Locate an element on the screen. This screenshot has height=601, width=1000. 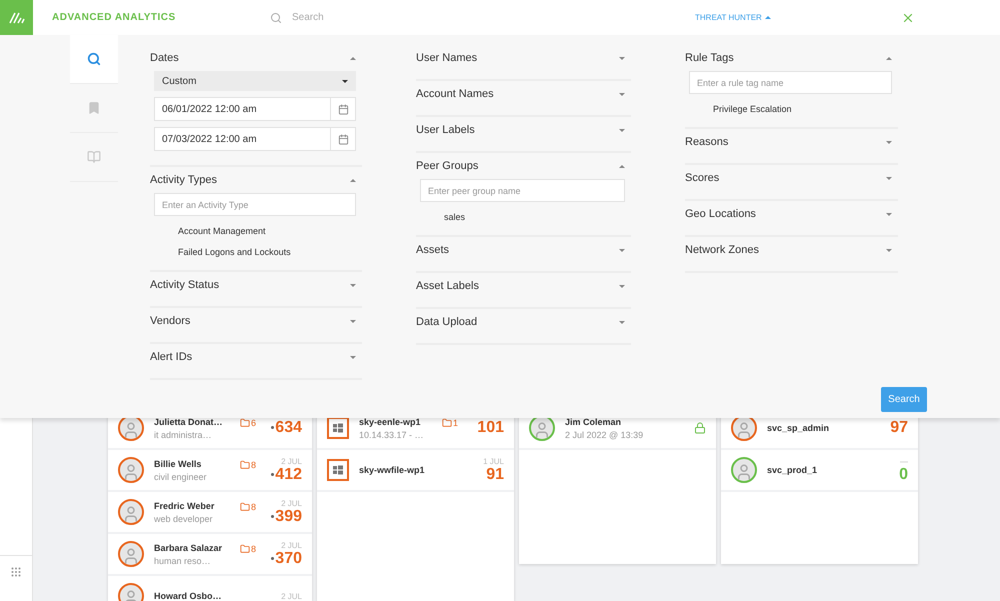
filter-header: Rule Tags is located at coordinates (791, 58).